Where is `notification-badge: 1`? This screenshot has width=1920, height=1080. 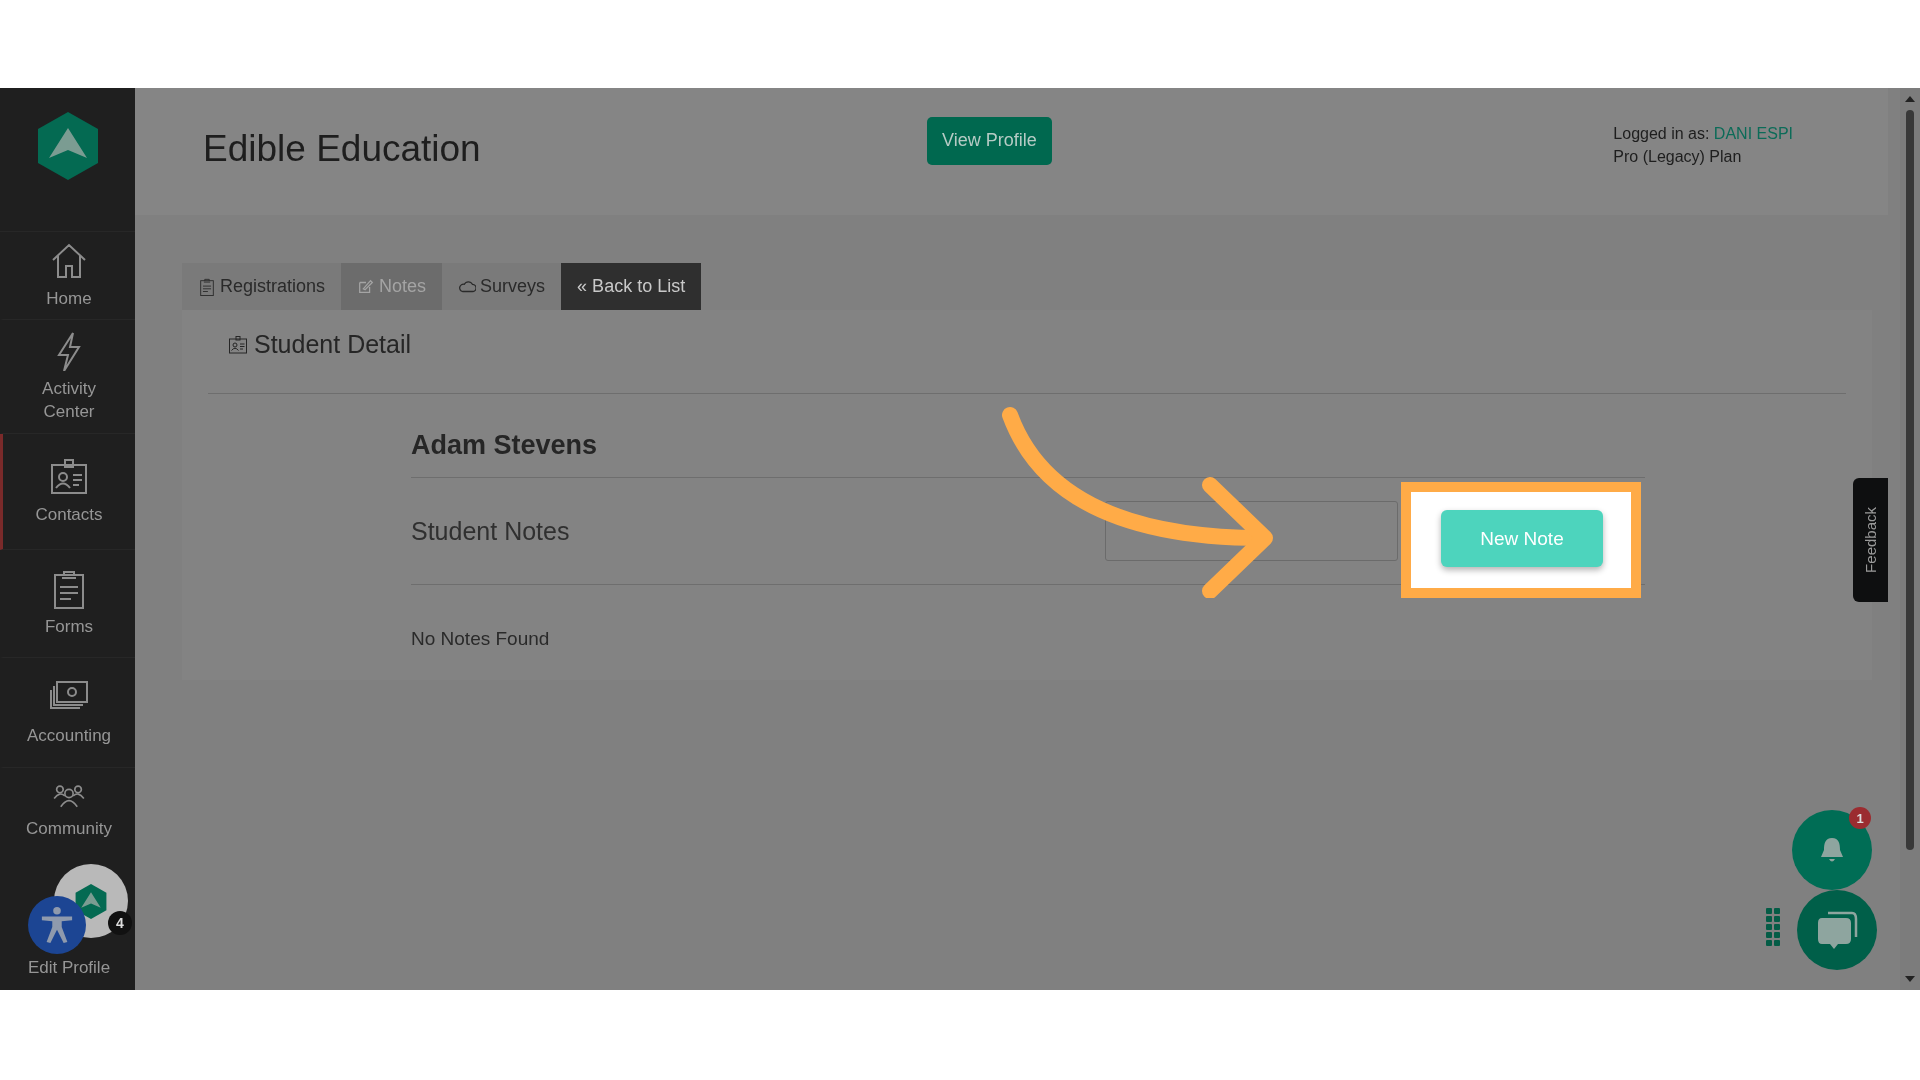
notification-badge: 1 is located at coordinates (1860, 818).